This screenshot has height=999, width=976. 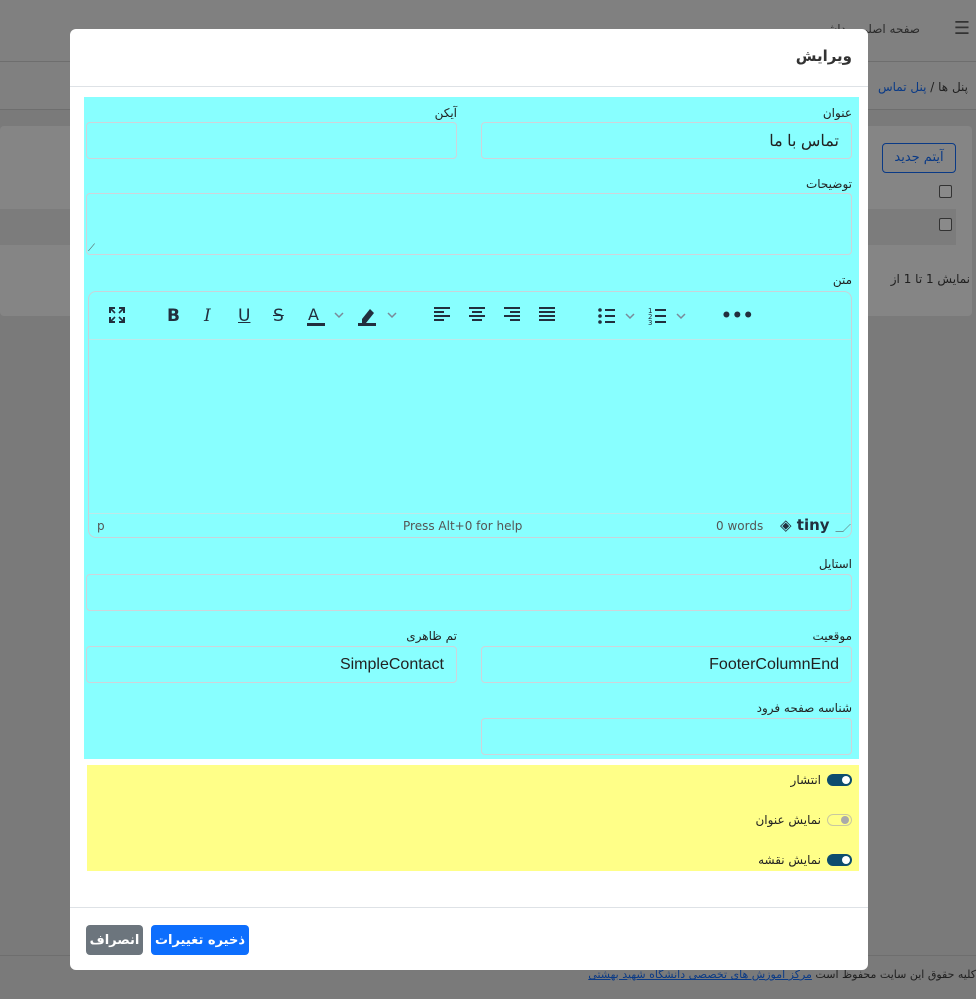 What do you see at coordinates (313, 314) in the screenshot?
I see `svg-text: A` at bounding box center [313, 314].